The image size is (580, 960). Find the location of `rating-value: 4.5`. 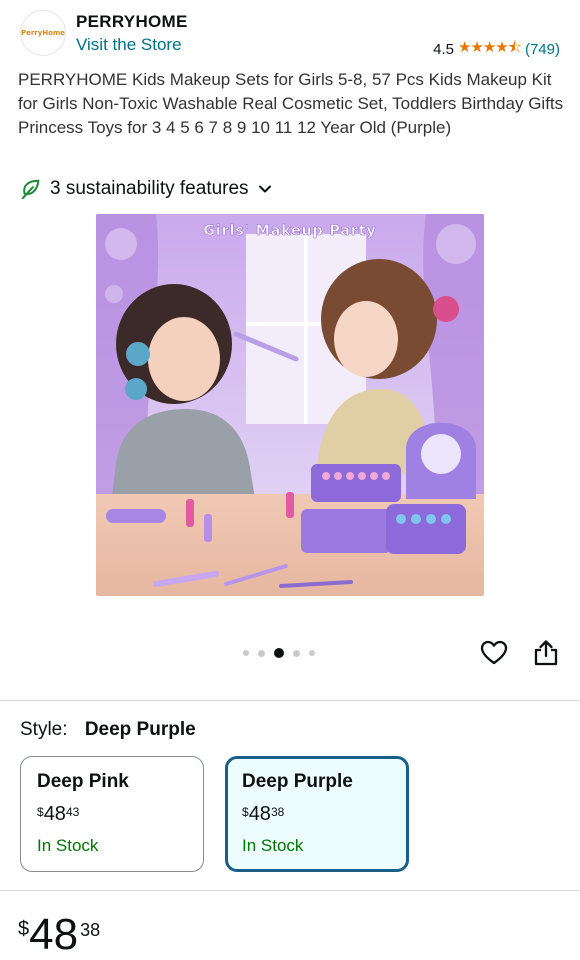

rating-value: 4.5 is located at coordinates (443, 49).